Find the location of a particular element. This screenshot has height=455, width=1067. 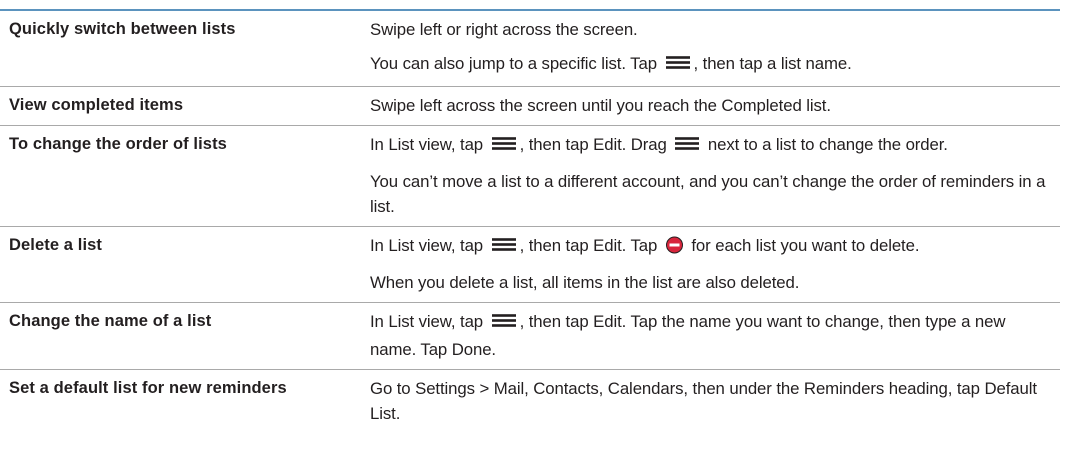

description-text: Swipe left or right across the screen. is located at coordinates (504, 29).